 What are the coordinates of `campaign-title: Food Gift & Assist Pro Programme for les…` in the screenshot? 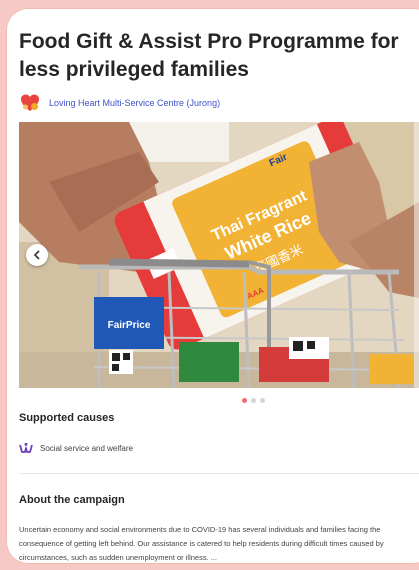 It's located at (209, 55).